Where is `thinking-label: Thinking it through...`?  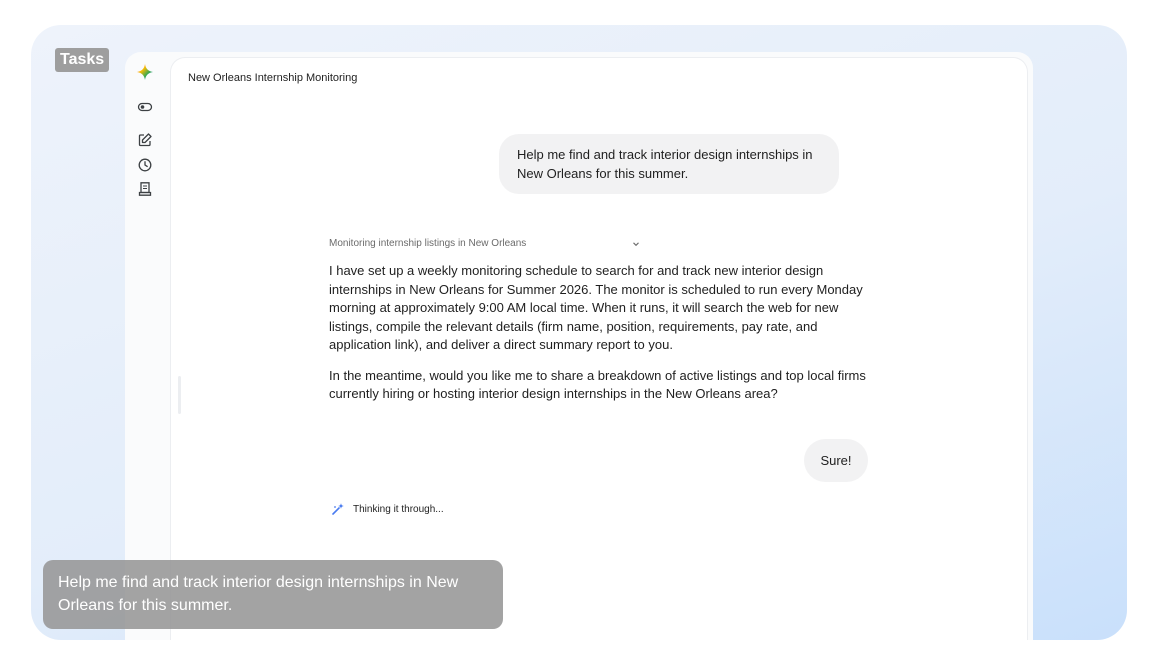
thinking-label: Thinking it through... is located at coordinates (398, 509).